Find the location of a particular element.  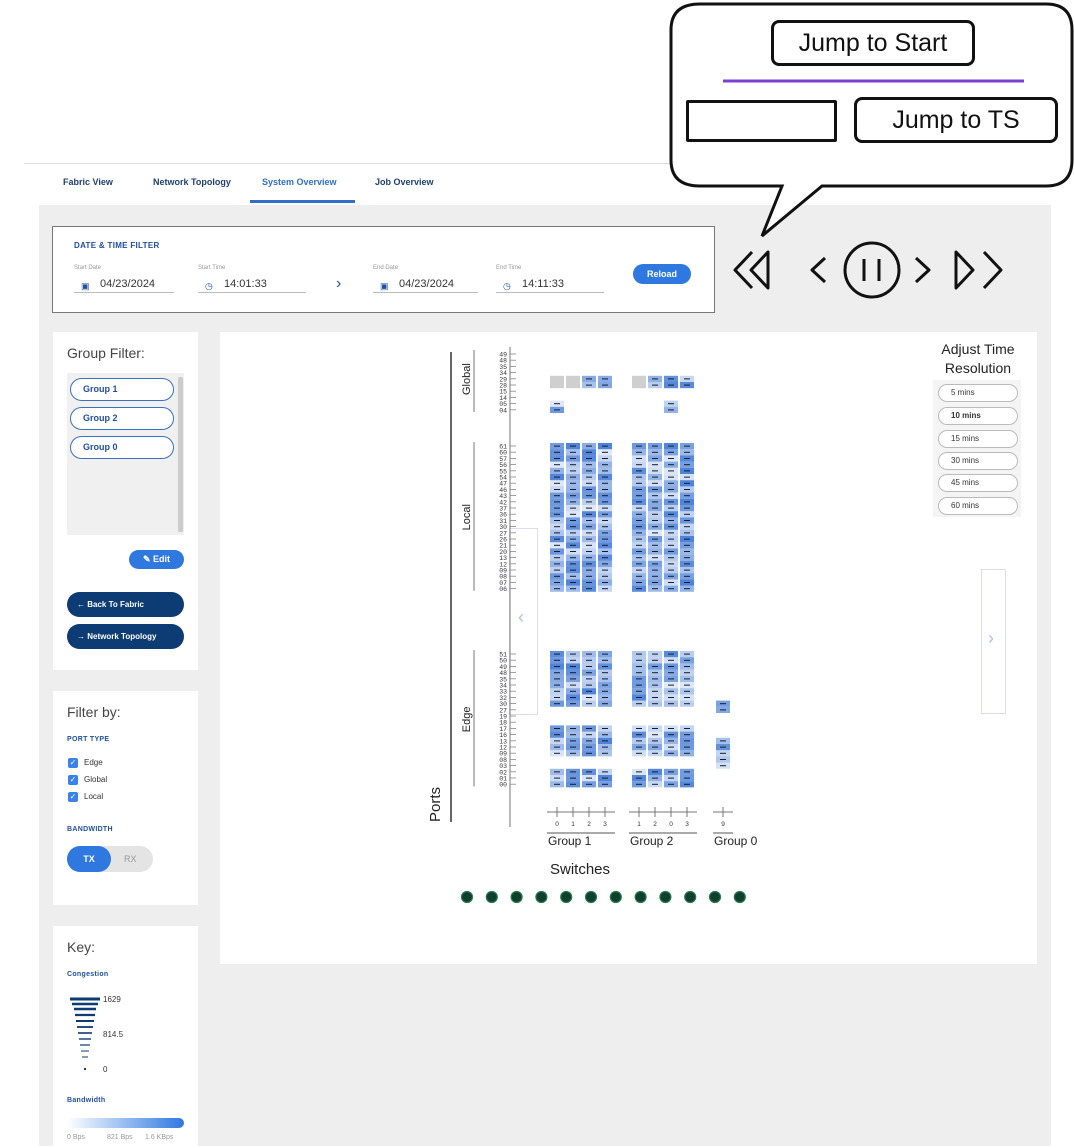

start-date-label: Start Date is located at coordinates (88, 268).